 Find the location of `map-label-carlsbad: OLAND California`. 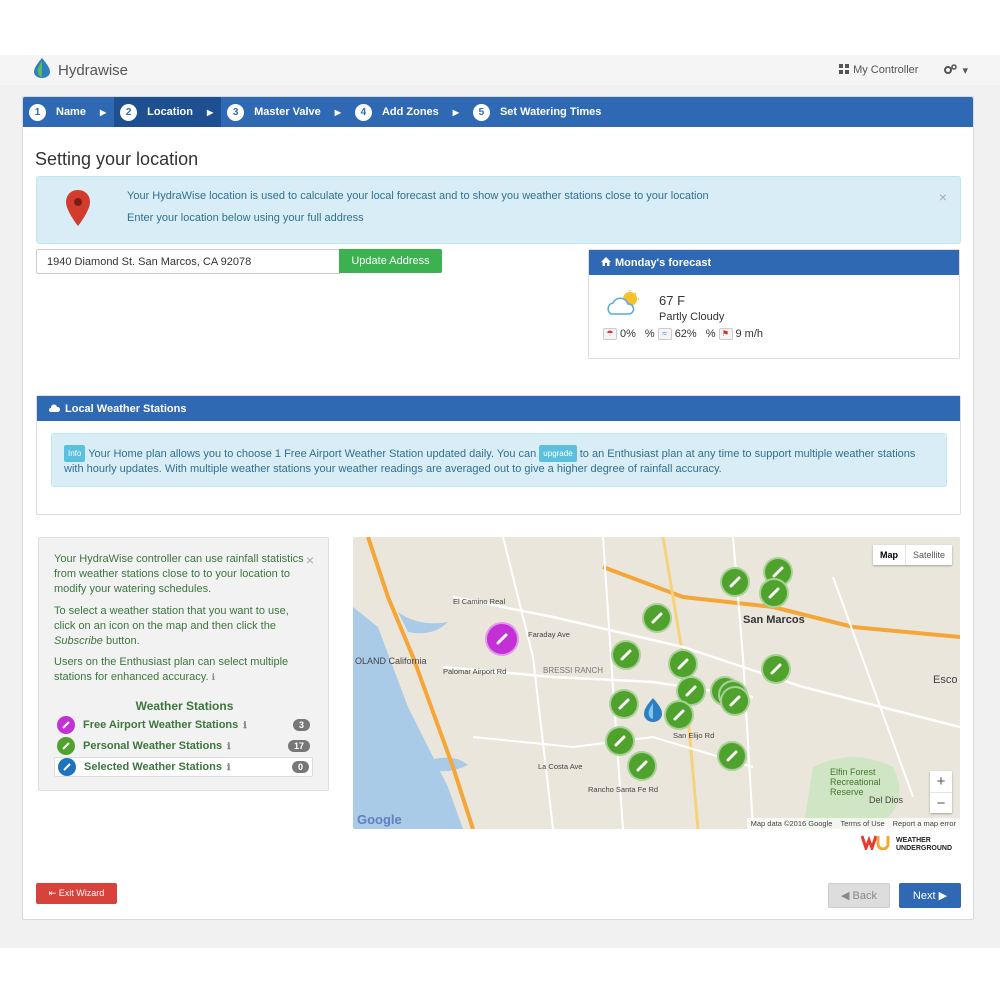

map-label-carlsbad: OLAND California is located at coordinates (391, 661).